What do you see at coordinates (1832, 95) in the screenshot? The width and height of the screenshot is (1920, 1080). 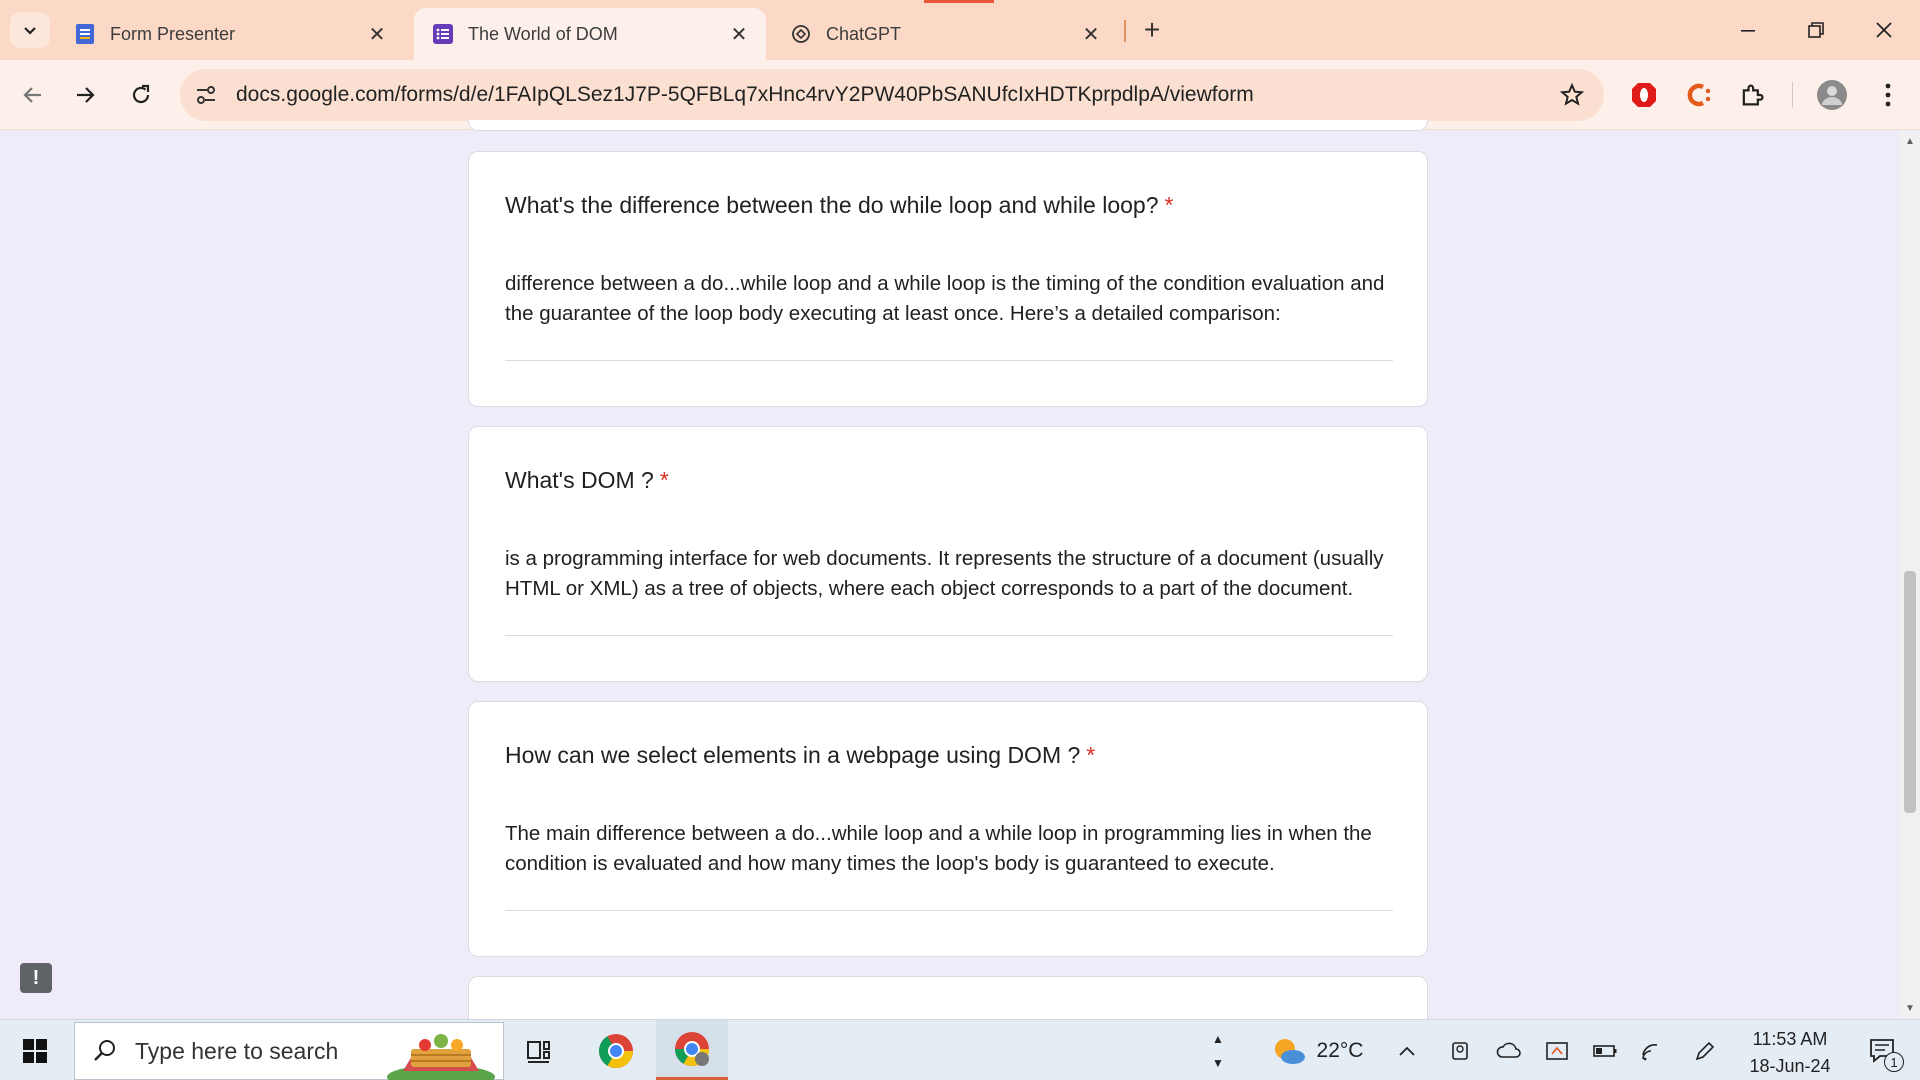 I see `profile-avatar` at bounding box center [1832, 95].